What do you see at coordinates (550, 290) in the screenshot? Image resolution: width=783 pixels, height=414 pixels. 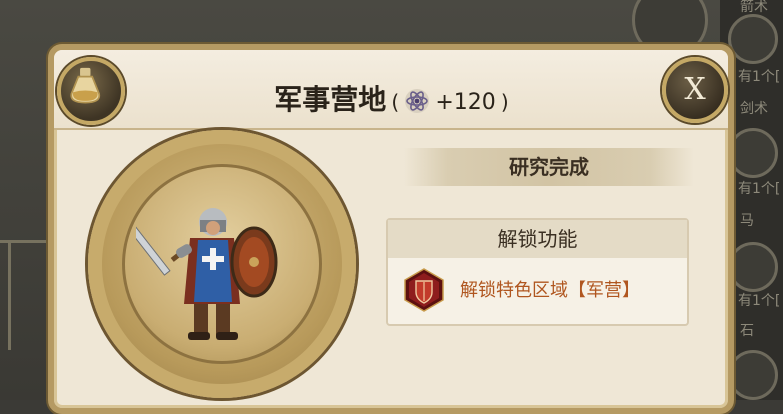 I see `unlock-item-label: 解锁特色区域【军营】` at bounding box center [550, 290].